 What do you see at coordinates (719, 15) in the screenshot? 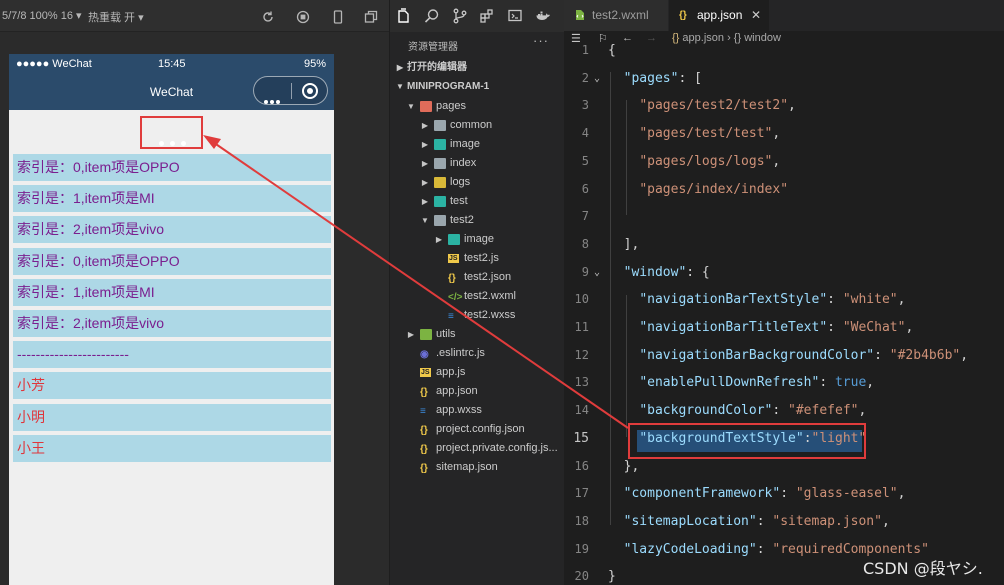
I see `tab-app-json: {} app.json ✕` at bounding box center [719, 15].